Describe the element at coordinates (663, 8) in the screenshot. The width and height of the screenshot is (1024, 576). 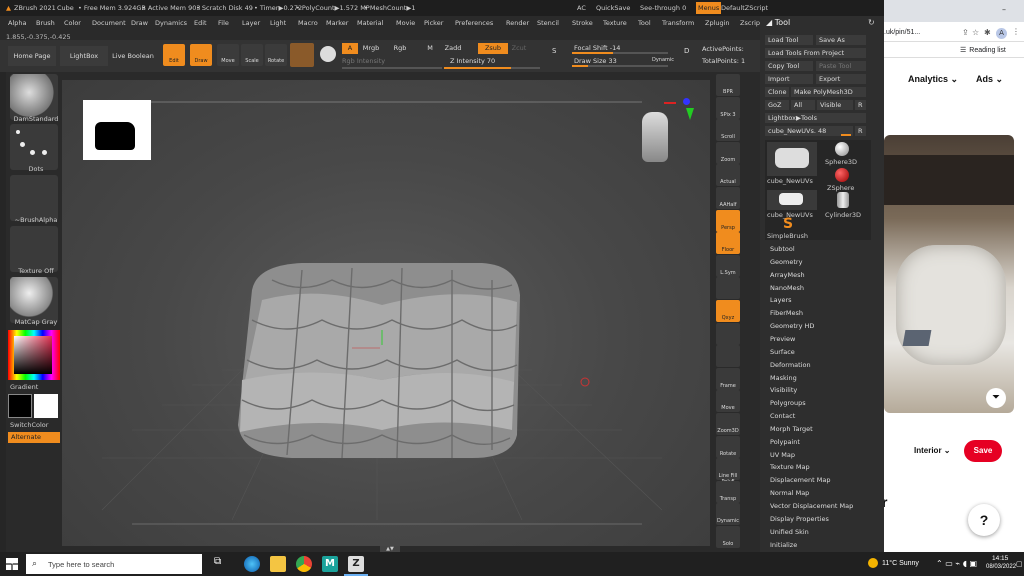
I see `see-through-slider: See-through 0` at that location.